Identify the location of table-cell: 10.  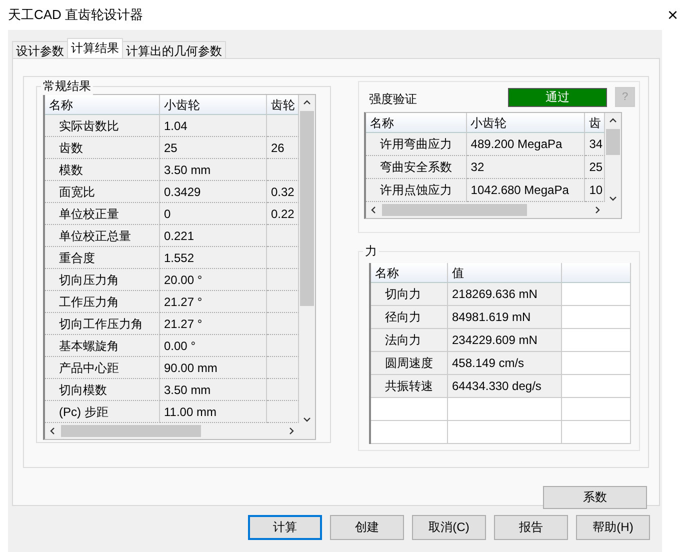
(595, 190).